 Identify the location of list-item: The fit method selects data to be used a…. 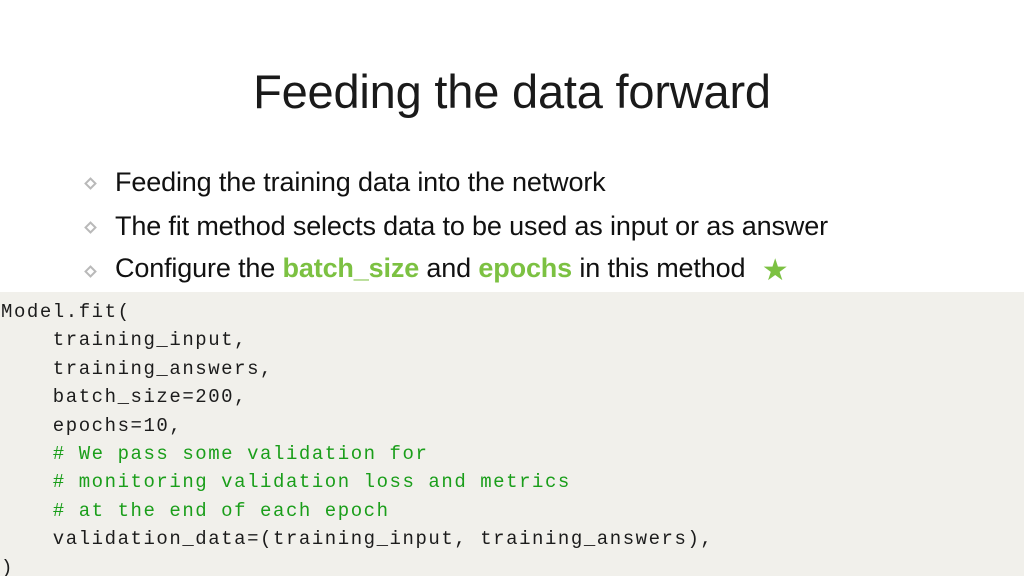
(535, 226).